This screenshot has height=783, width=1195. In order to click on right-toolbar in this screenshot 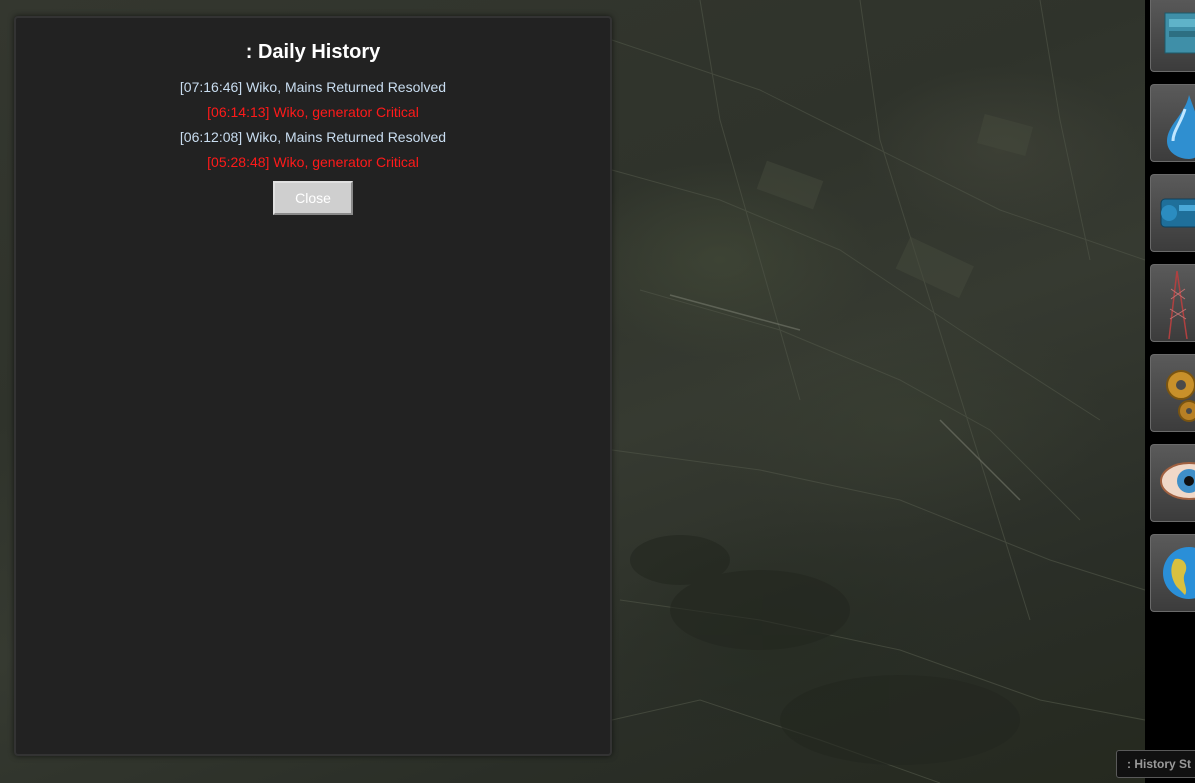, I will do `click(1170, 391)`.